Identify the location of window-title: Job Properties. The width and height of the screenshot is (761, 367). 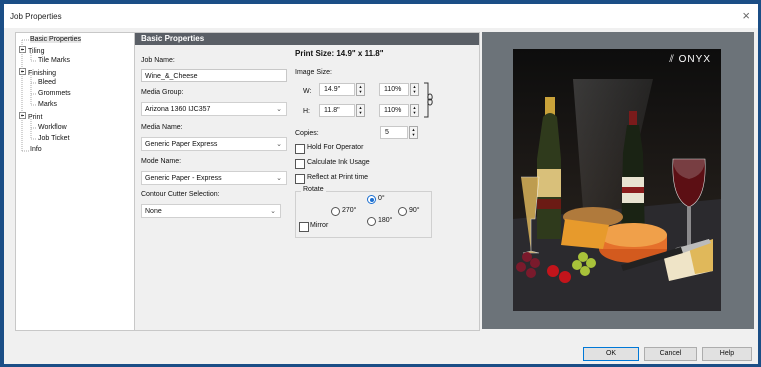
(36, 16).